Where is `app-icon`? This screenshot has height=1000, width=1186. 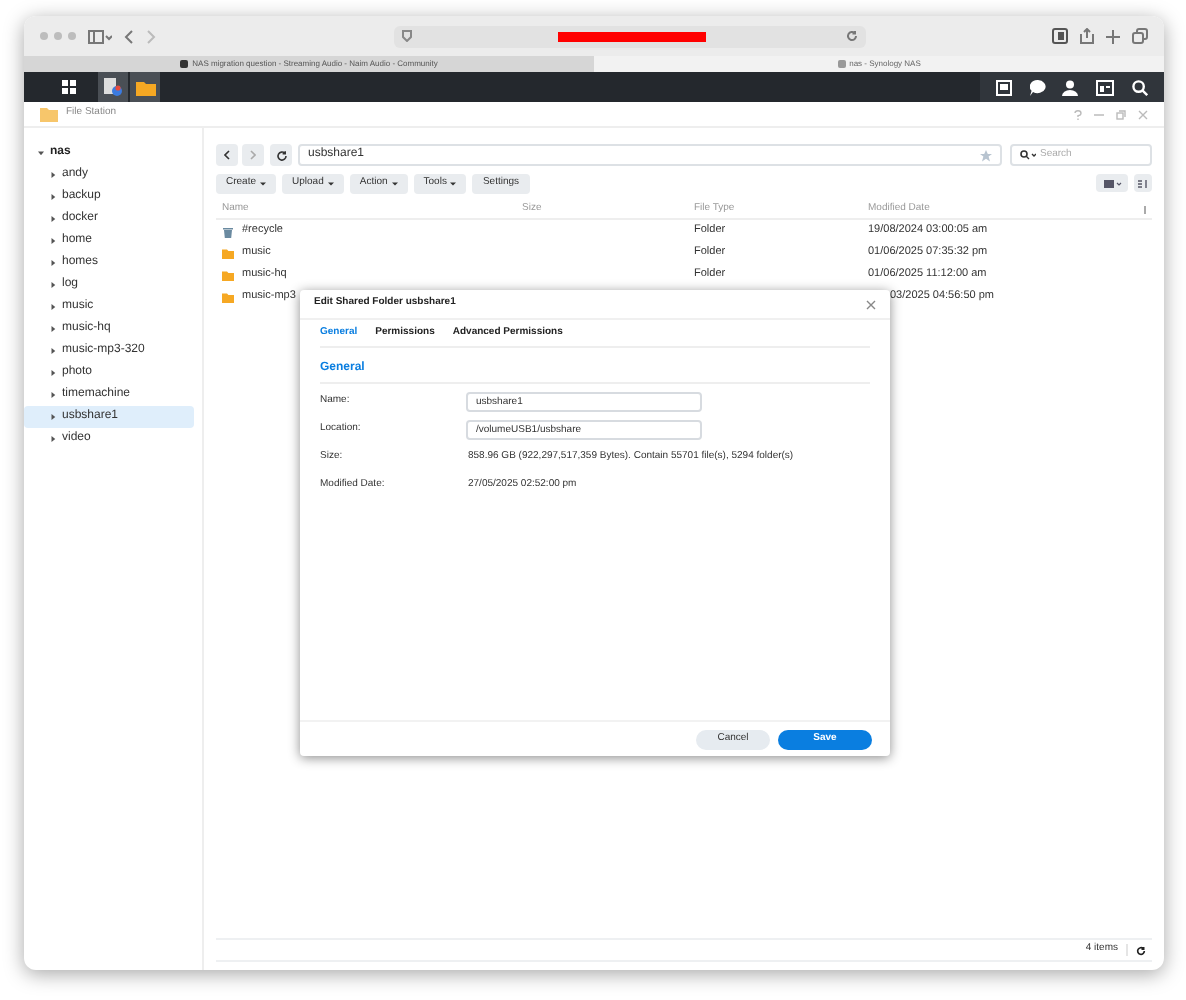
app-icon is located at coordinates (113, 87).